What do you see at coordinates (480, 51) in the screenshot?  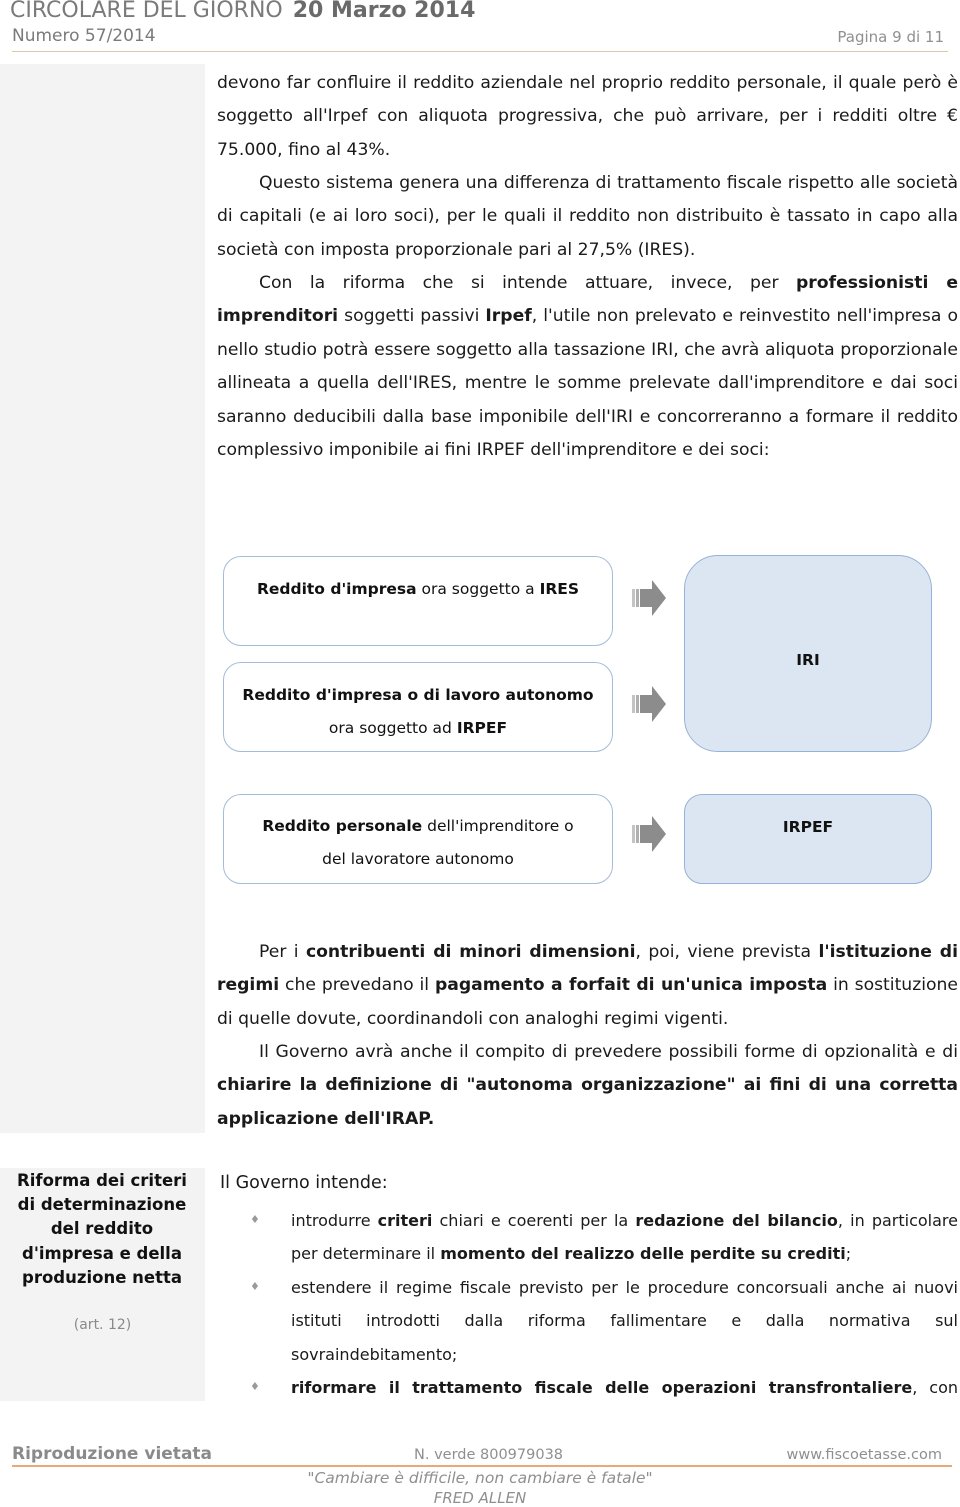 I see `header-divider` at bounding box center [480, 51].